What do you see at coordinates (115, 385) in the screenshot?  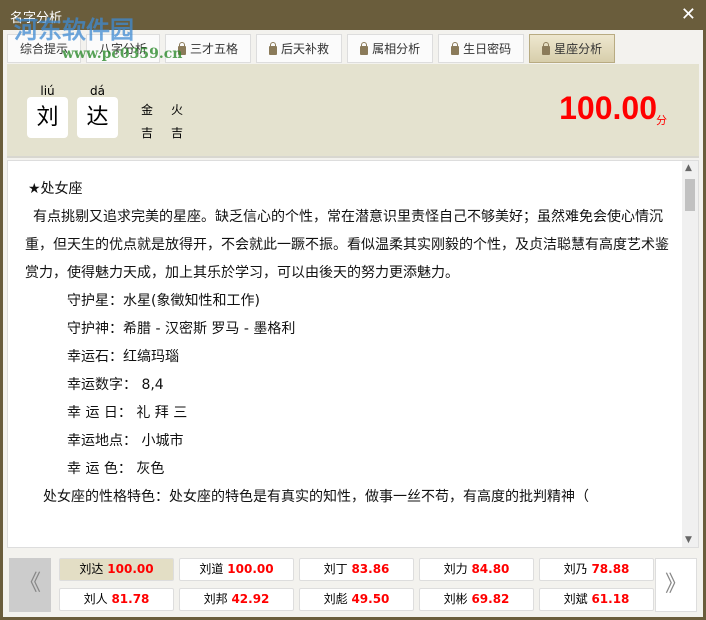 I see `fact-line: 幸运数字： 8,4` at bounding box center [115, 385].